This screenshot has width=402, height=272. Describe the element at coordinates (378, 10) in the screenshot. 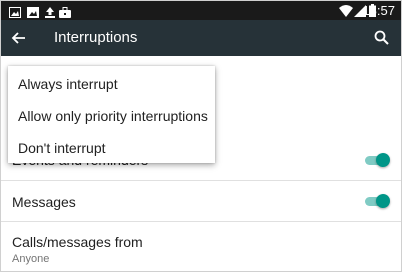

I see `status-time: 18:57` at that location.